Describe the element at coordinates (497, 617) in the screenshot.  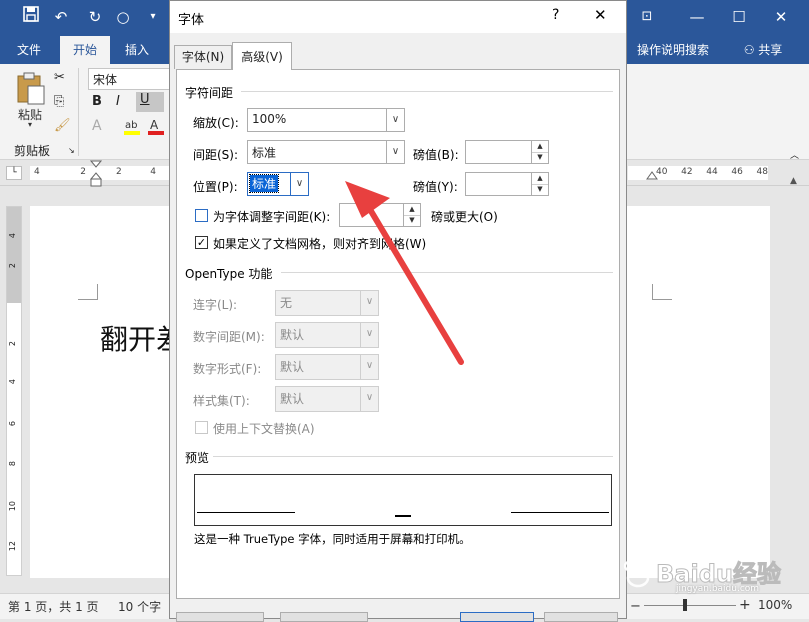
I see `ok-button` at that location.